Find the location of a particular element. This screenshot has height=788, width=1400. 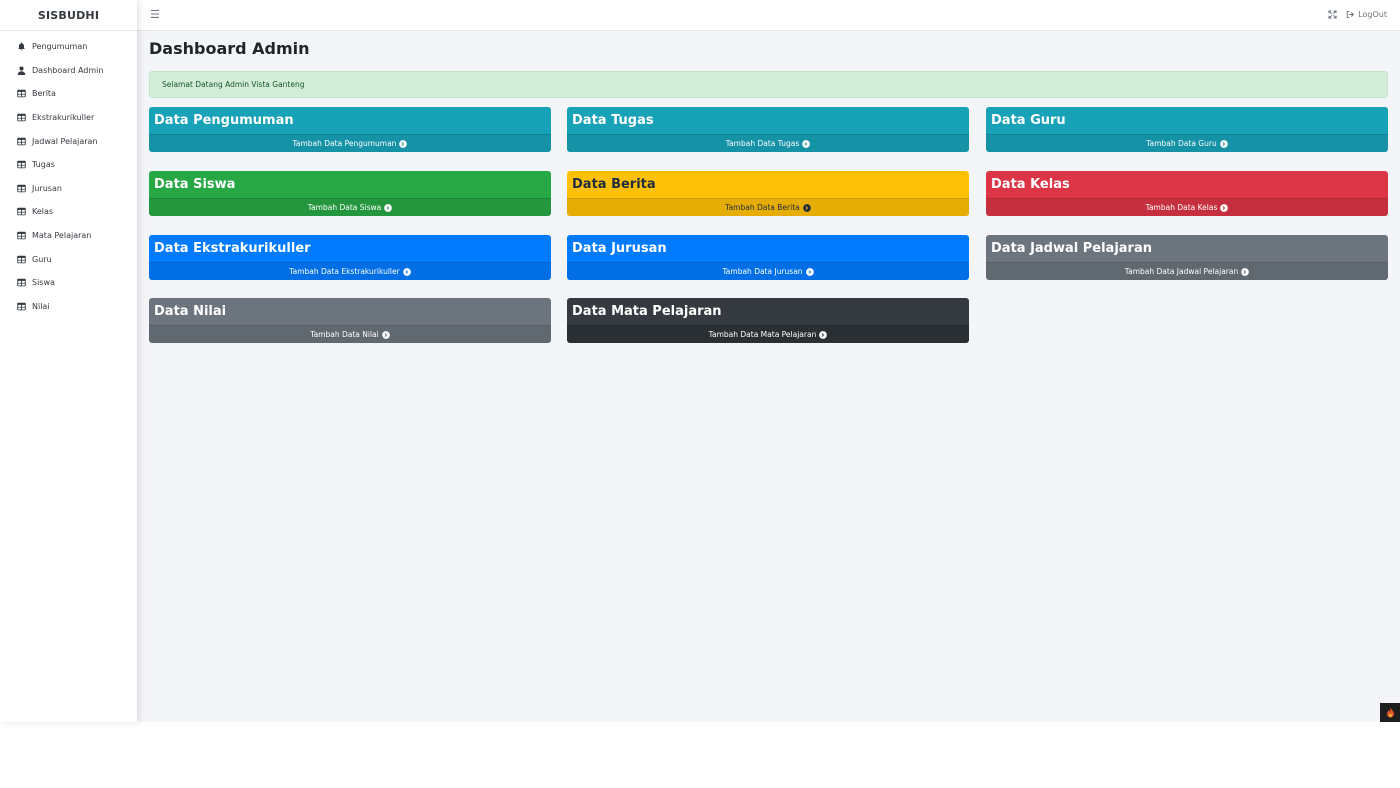

card-link-tambah-berita: Tambah Data Berita is located at coordinates (768, 207).